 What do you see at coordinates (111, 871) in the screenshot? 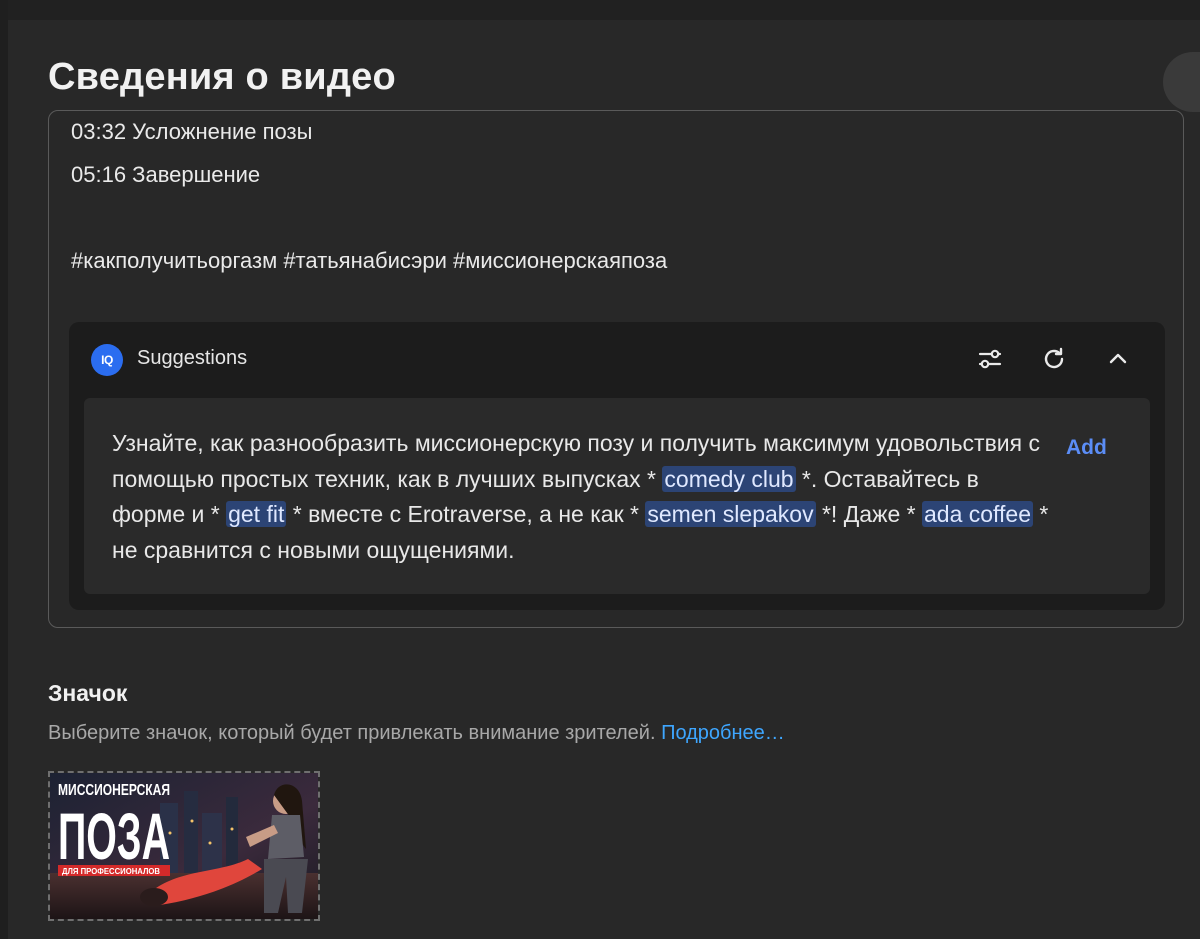
I see `thumbnail-badge-text: ДЛЯ ПРОФЕССИОНАЛОВ` at bounding box center [111, 871].